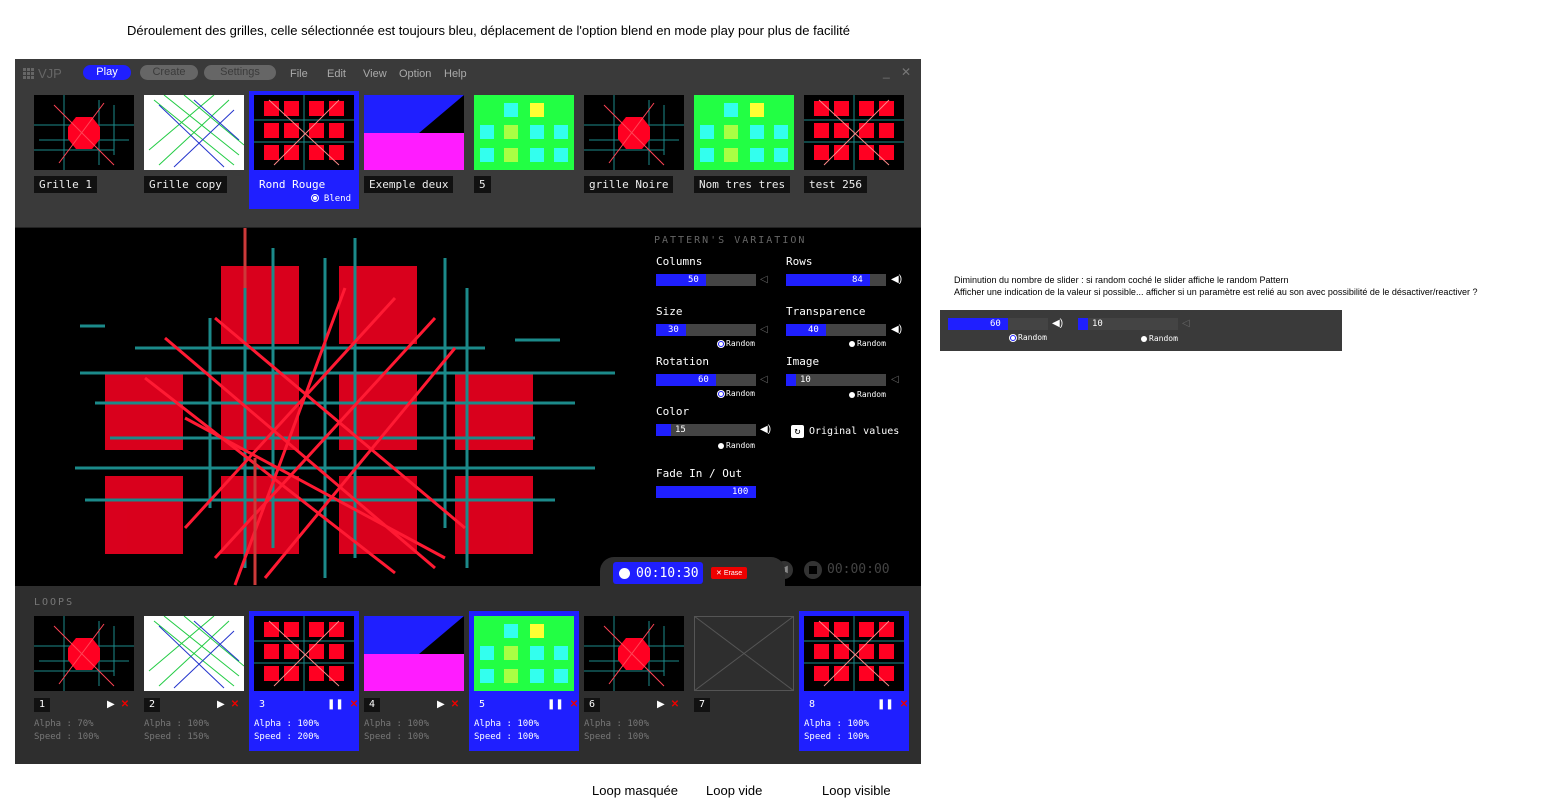  Describe the element at coordinates (858, 569) in the screenshot. I see `playback-time: 00:00:00` at that location.